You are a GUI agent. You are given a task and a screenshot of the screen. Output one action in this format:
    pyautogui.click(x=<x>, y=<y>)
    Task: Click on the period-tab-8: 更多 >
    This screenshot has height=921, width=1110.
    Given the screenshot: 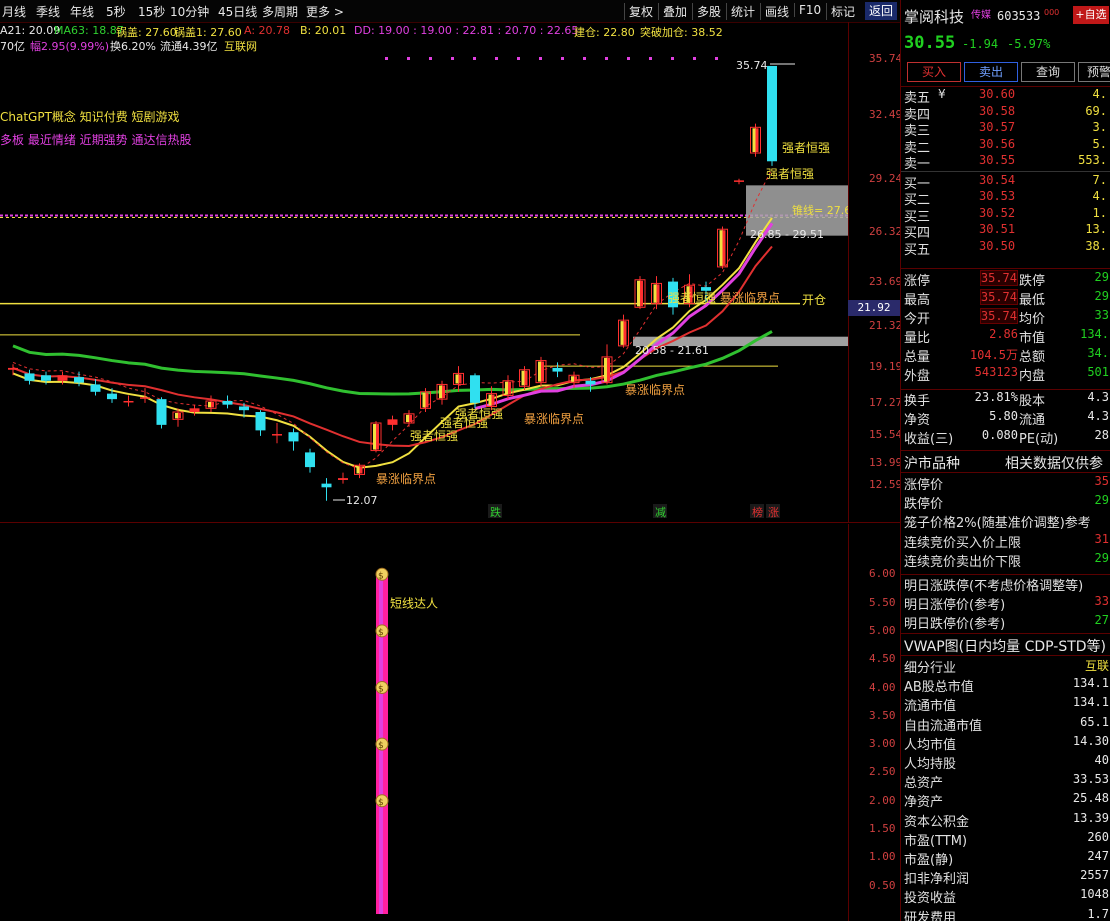 What is the action you would take?
    pyautogui.click(x=325, y=11)
    